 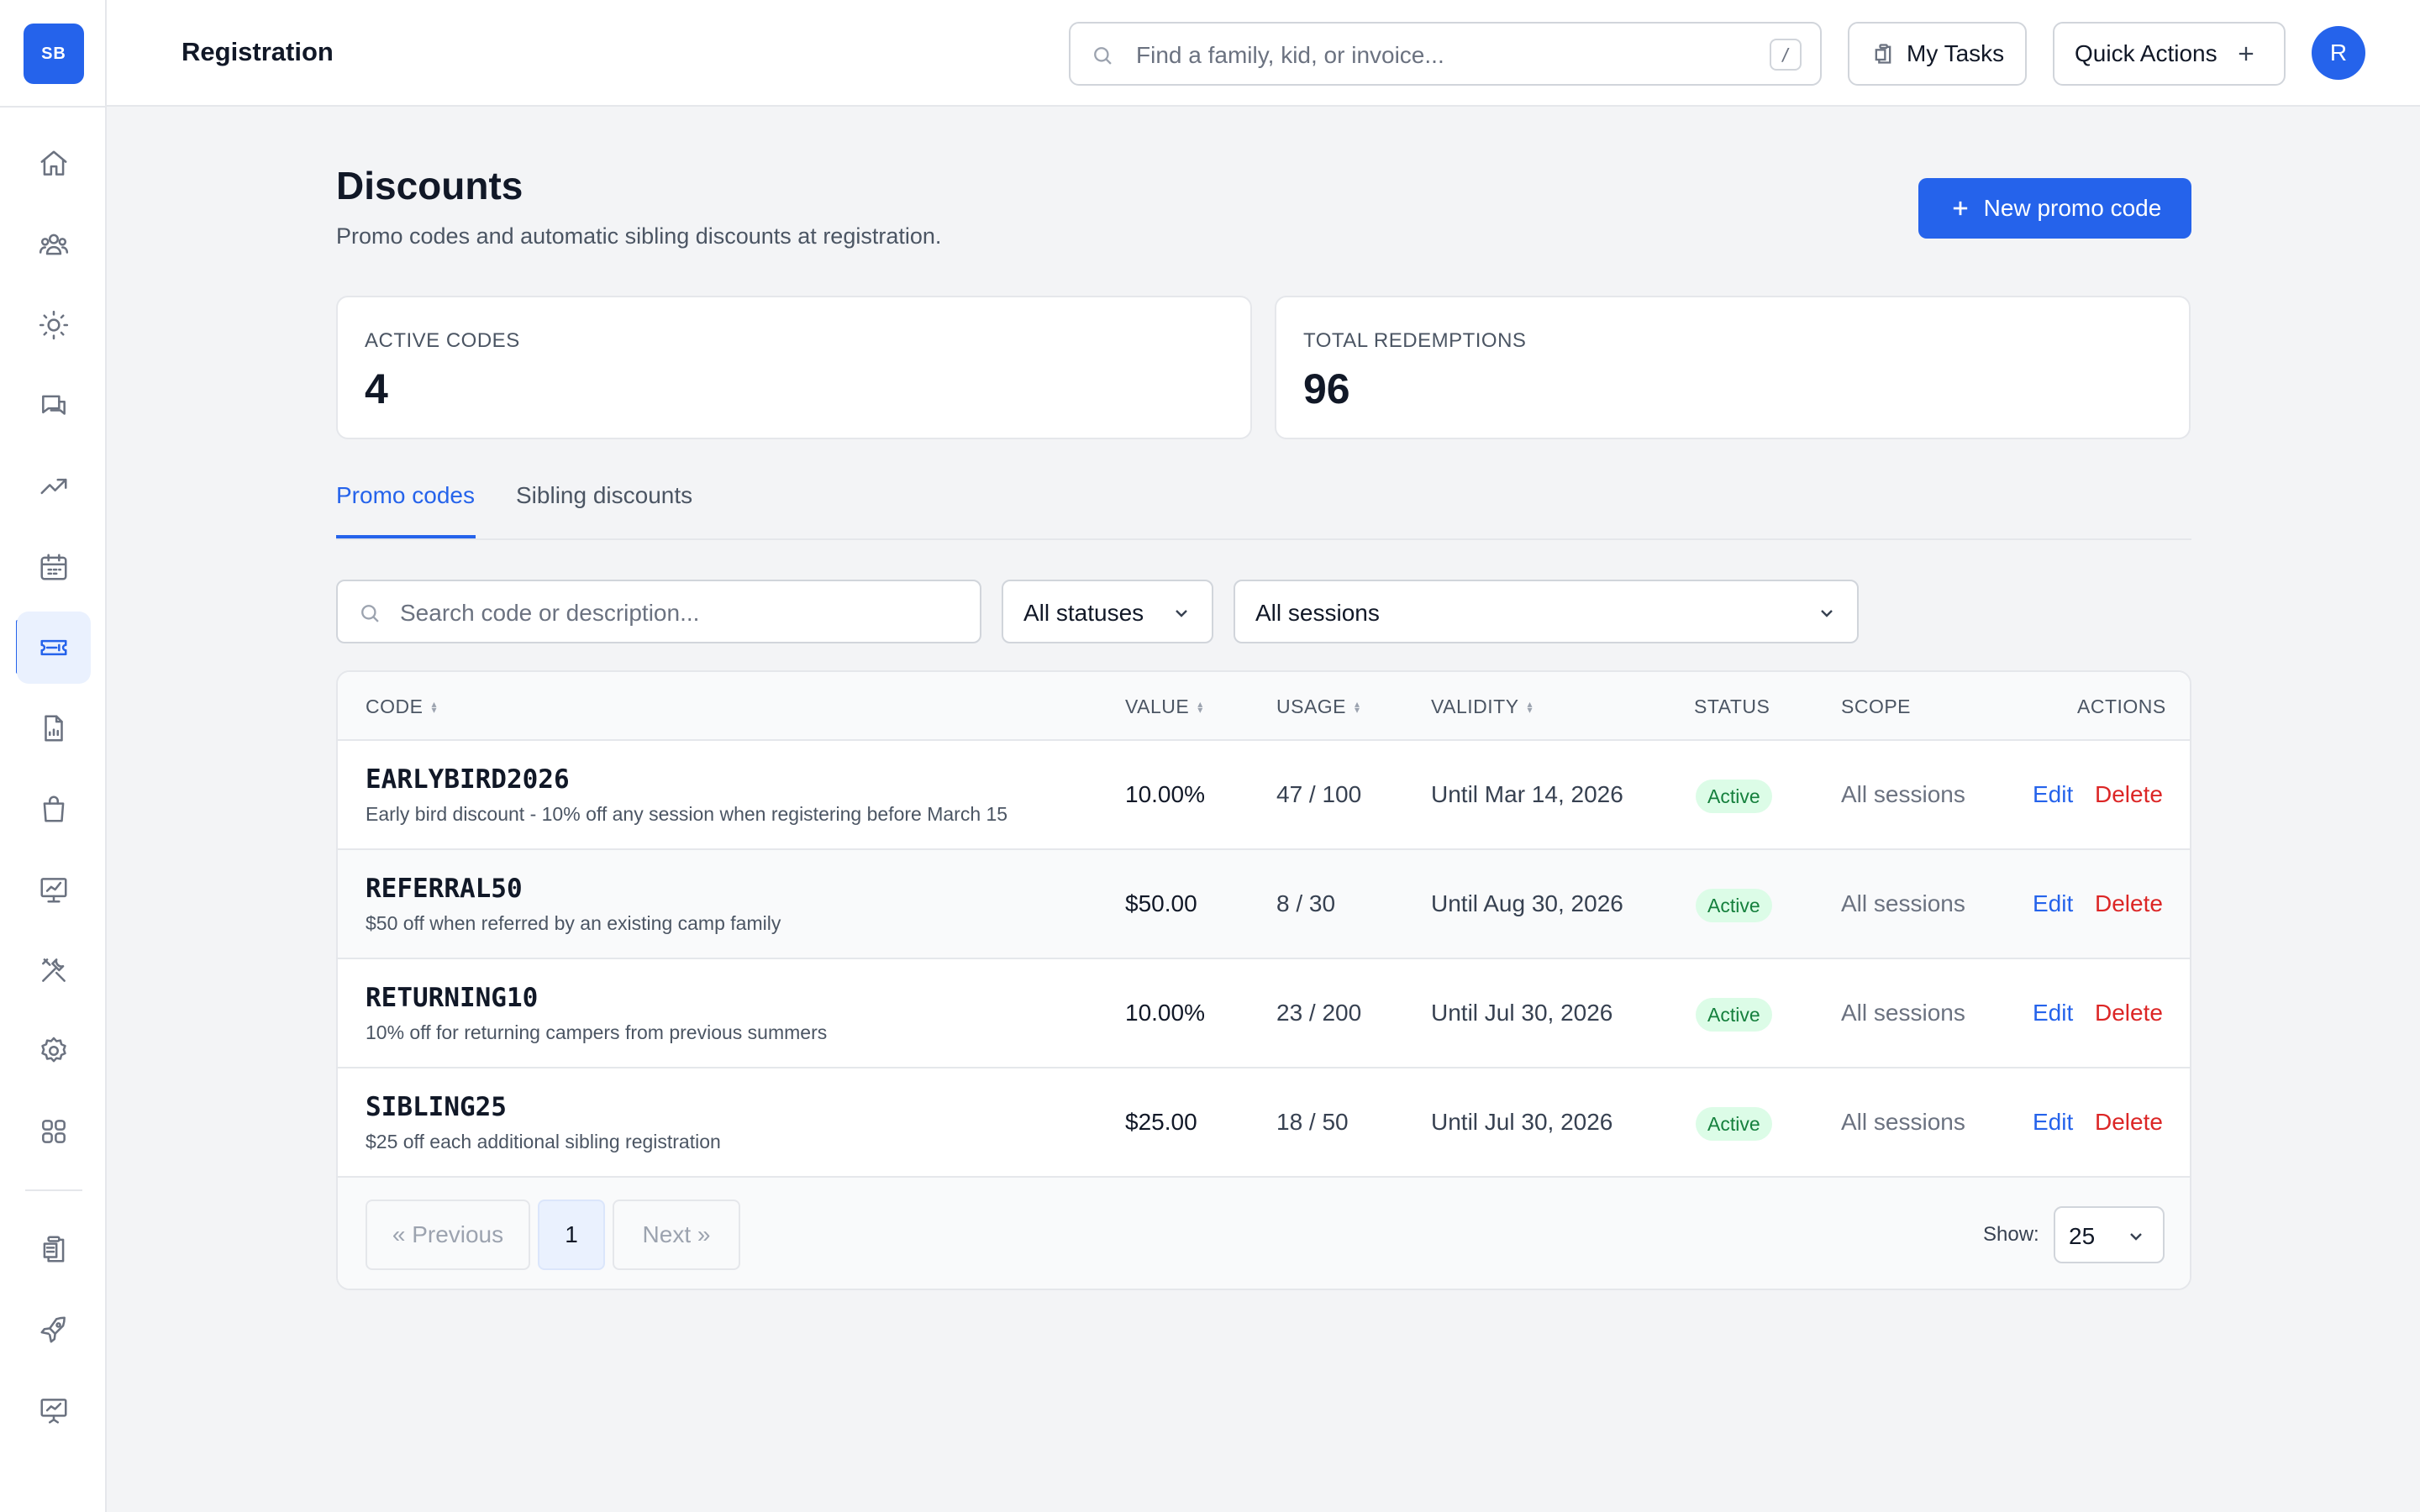 I want to click on app-logo: SB, so click(x=54, y=54).